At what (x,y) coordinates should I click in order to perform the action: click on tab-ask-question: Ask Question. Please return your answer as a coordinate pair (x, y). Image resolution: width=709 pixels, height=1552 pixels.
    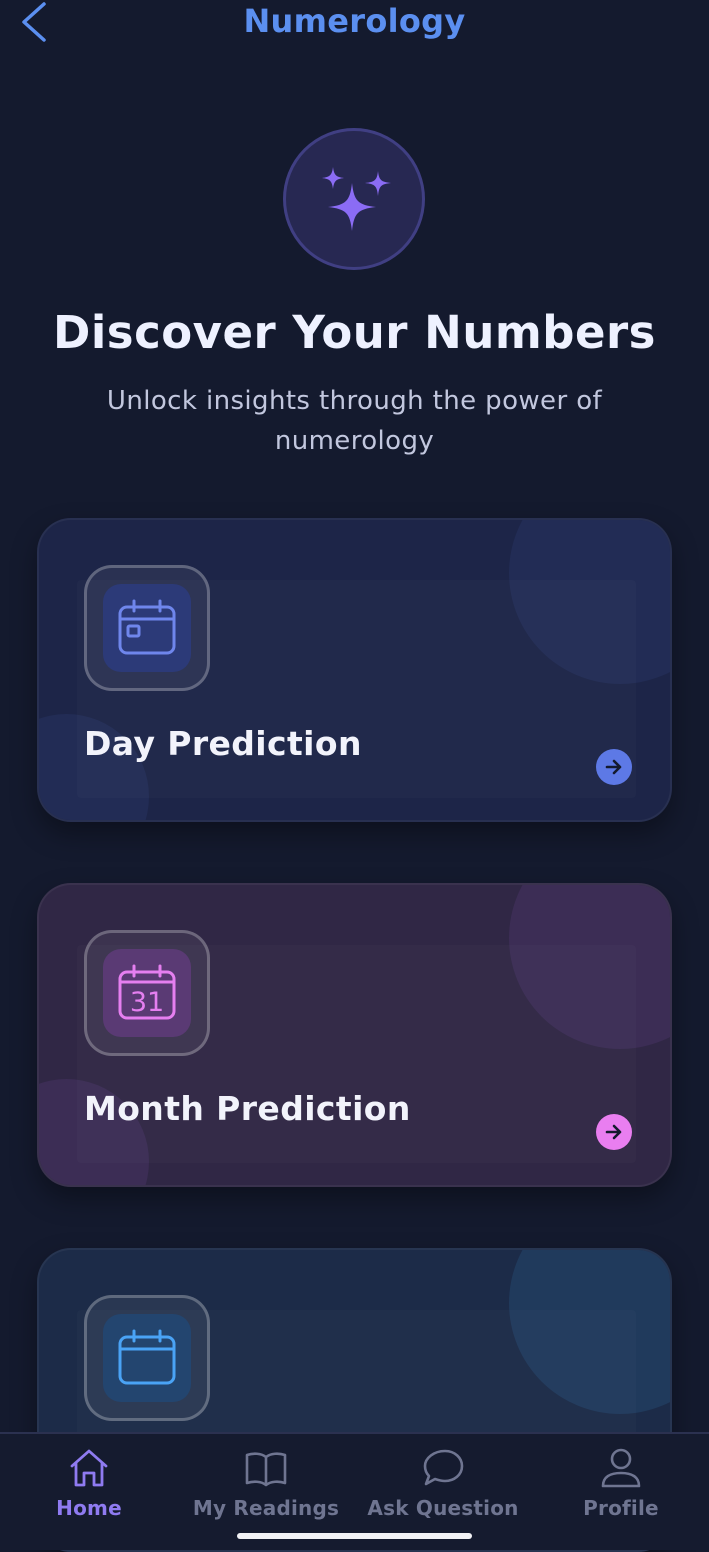
    Looking at the image, I should click on (443, 1484).